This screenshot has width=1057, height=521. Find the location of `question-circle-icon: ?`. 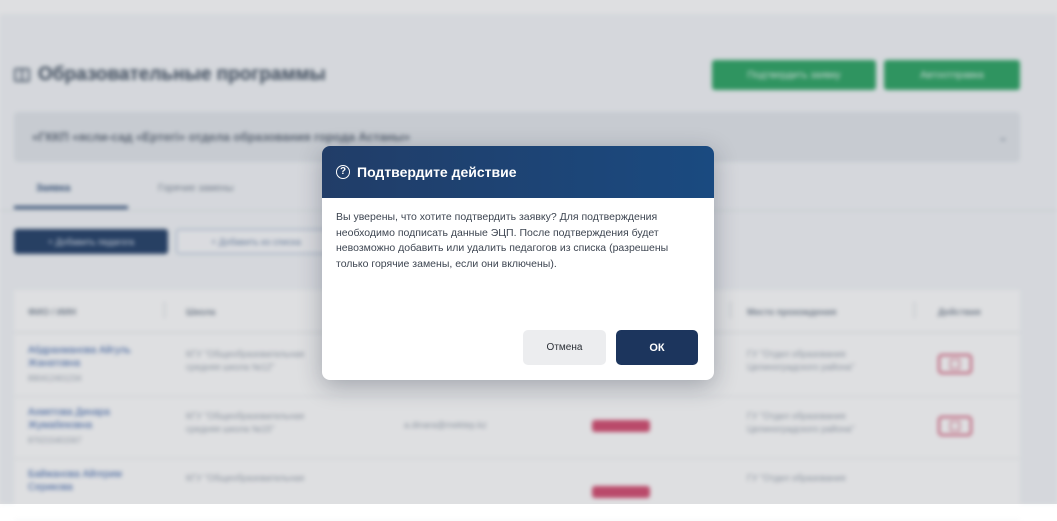

question-circle-icon: ? is located at coordinates (343, 172).